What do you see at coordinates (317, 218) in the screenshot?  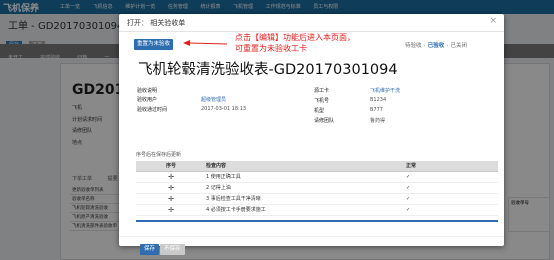 I see `table-bottom-border` at bounding box center [317, 218].